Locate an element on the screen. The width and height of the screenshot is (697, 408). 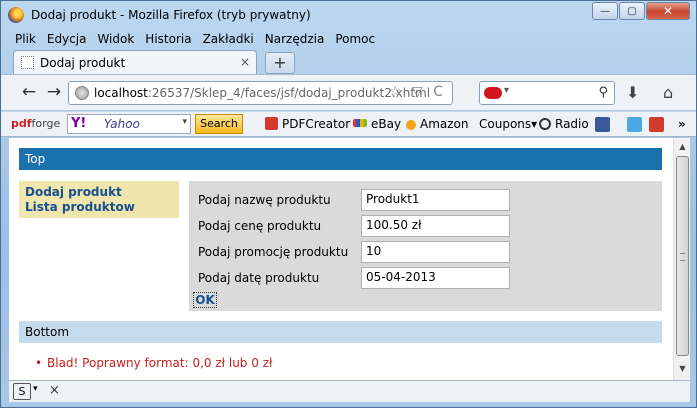
amazon-icon is located at coordinates (411, 125).